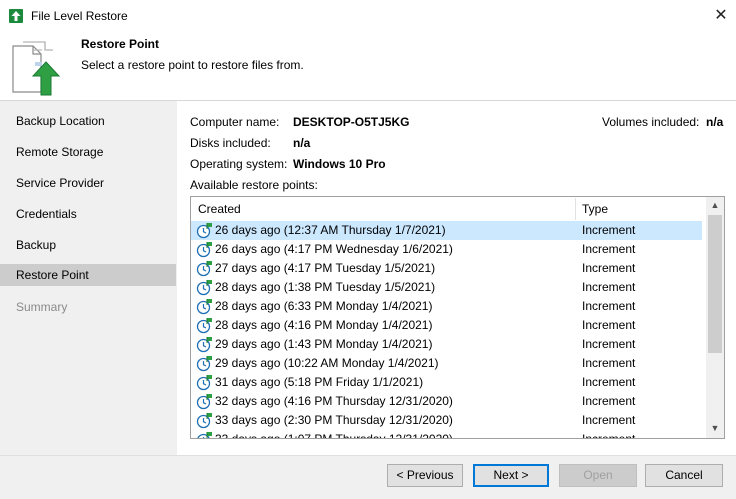 This screenshot has width=736, height=499. What do you see at coordinates (368, 16) in the screenshot?
I see `title-bar: File Level Restore ✕` at bounding box center [368, 16].